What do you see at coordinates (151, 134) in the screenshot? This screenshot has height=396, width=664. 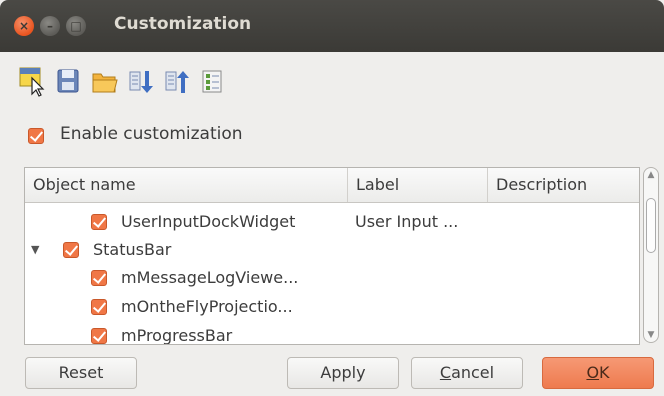 I see `enable-customization-label: Enable customization` at bounding box center [151, 134].